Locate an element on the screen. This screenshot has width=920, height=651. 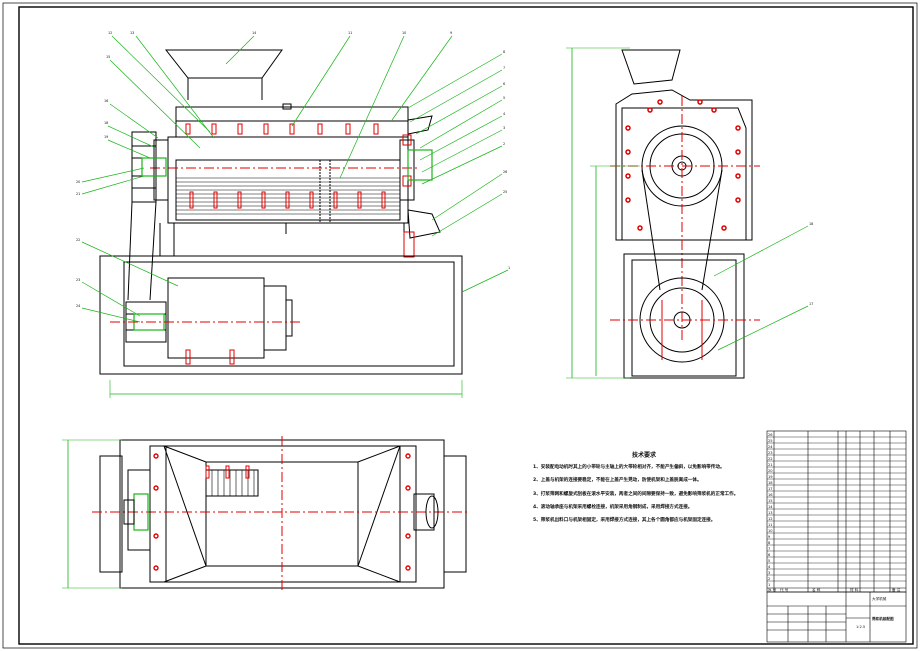
tech-notes-title: 技术要求 is located at coordinates (643, 455).